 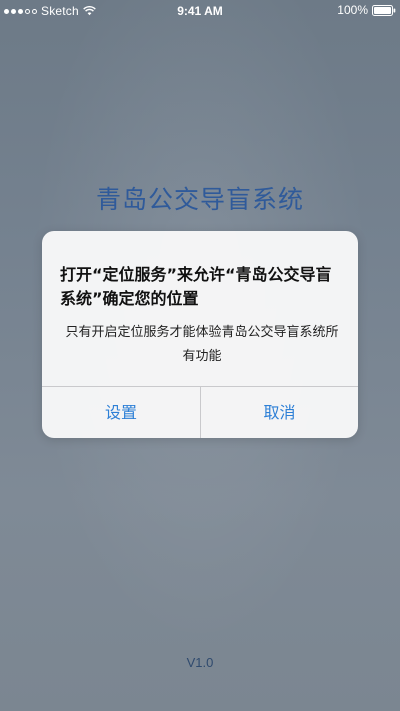 What do you see at coordinates (202, 344) in the screenshot?
I see `alert-message: 只有开启定位服务才能体验青岛公交导盲系统所有功能` at bounding box center [202, 344].